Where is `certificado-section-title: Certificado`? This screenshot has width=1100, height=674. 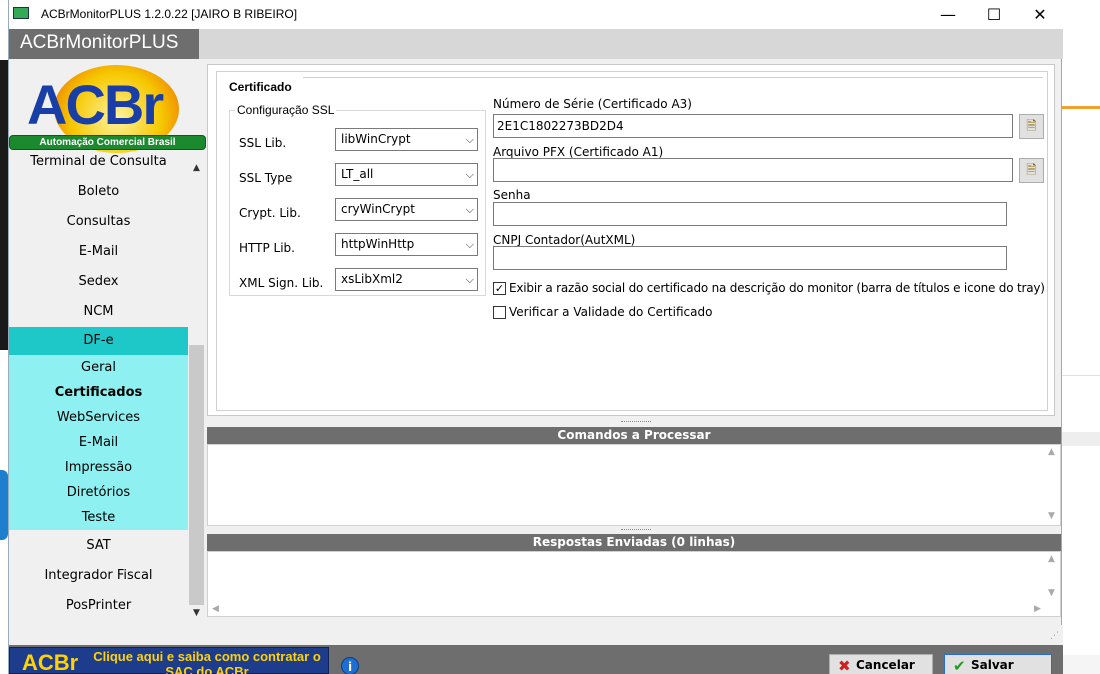
certificado-section-title: Certificado is located at coordinates (260, 87).